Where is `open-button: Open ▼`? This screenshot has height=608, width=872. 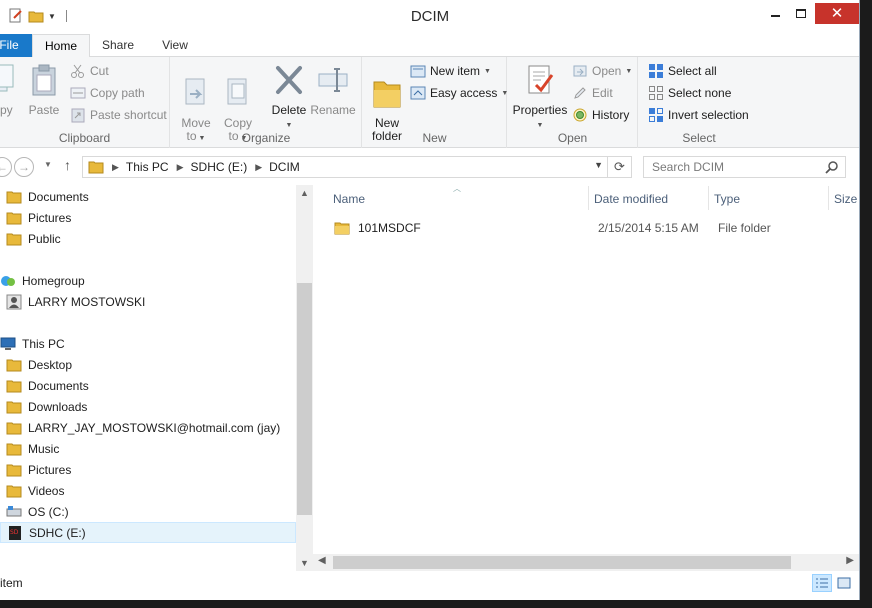 open-button: Open ▼ is located at coordinates (602, 71).